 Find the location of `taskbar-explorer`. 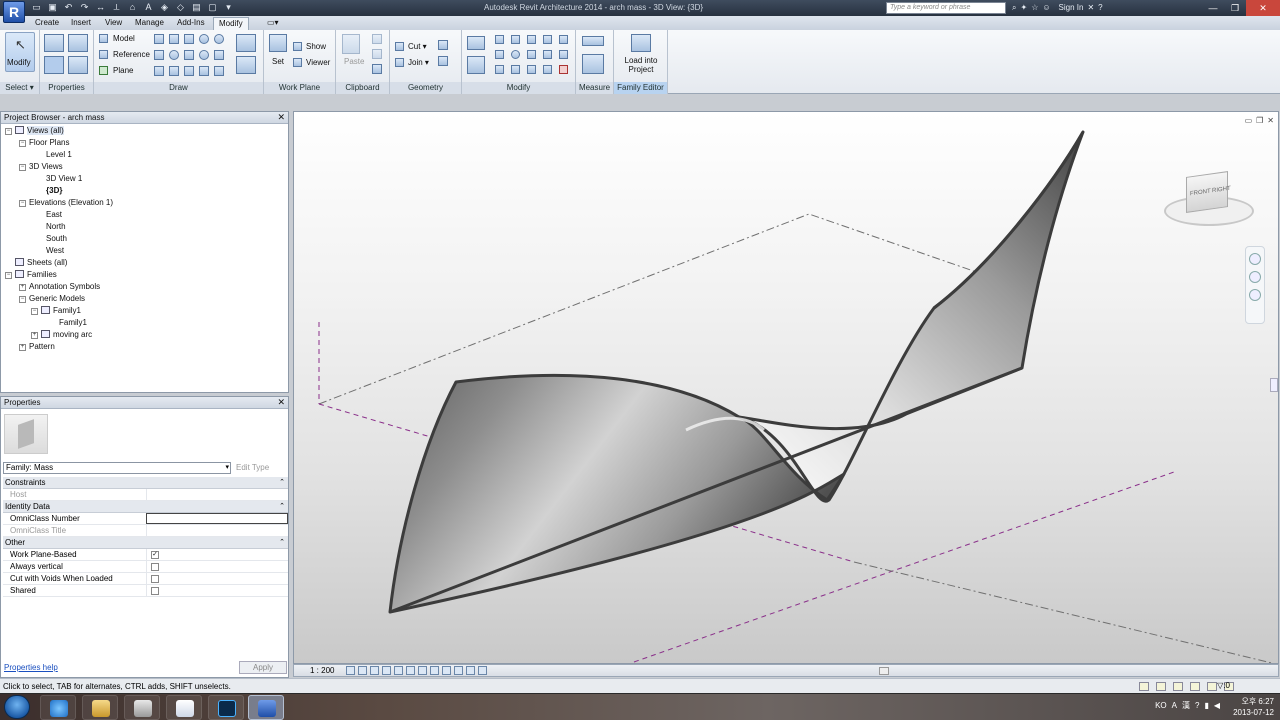

taskbar-explorer is located at coordinates (100, 707).